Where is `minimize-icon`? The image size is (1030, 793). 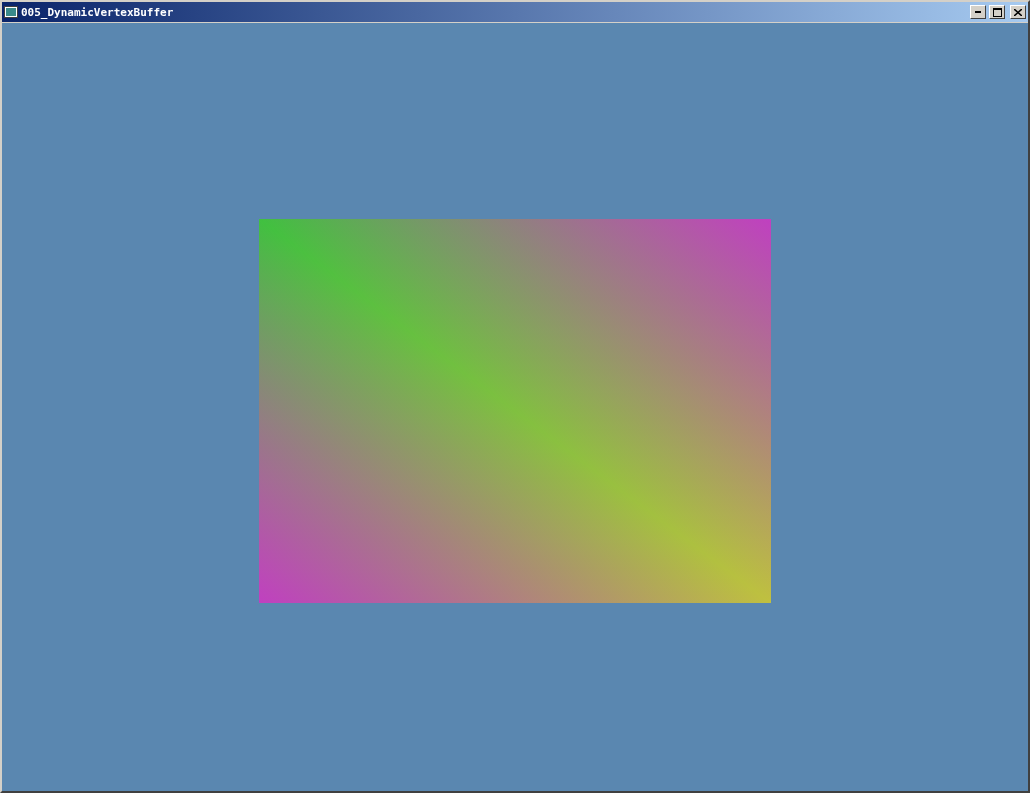
minimize-icon is located at coordinates (978, 12).